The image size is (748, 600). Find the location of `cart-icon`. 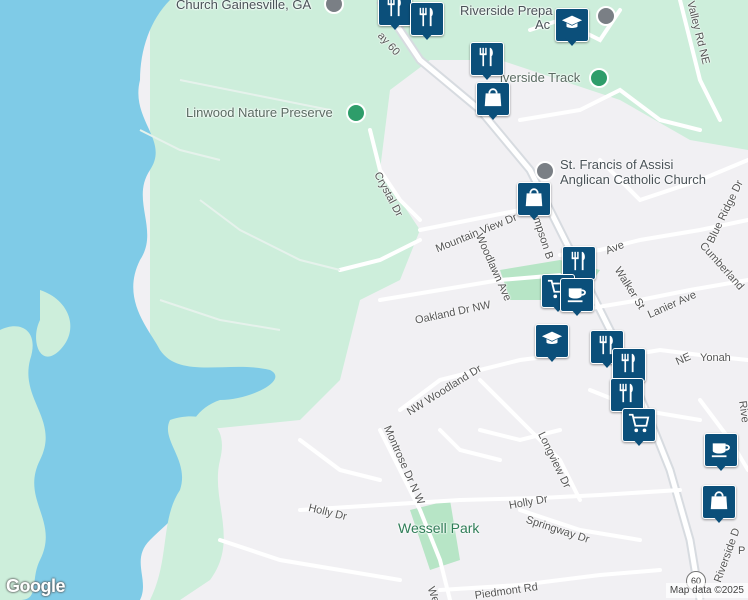

cart-icon is located at coordinates (639, 425).